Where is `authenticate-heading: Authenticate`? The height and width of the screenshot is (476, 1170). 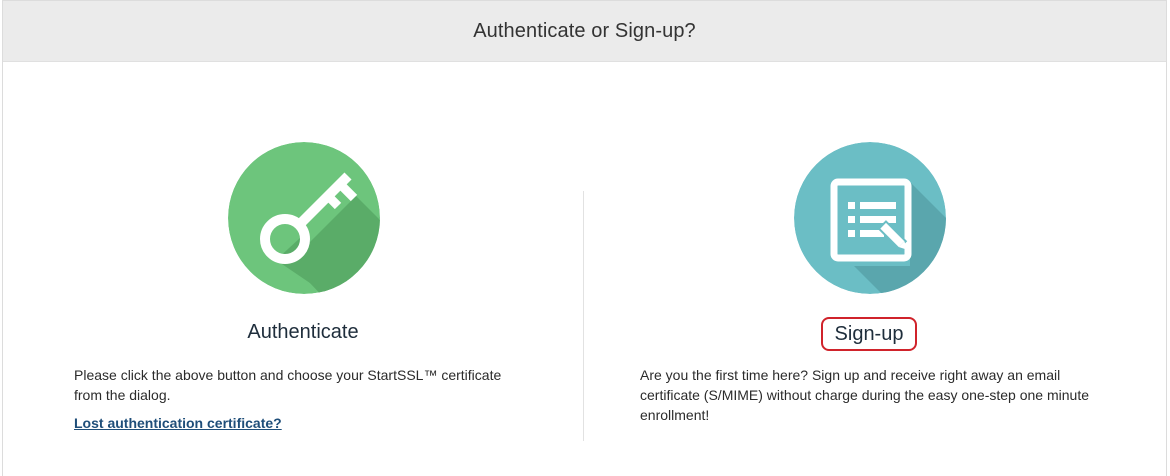 authenticate-heading: Authenticate is located at coordinates (303, 332).